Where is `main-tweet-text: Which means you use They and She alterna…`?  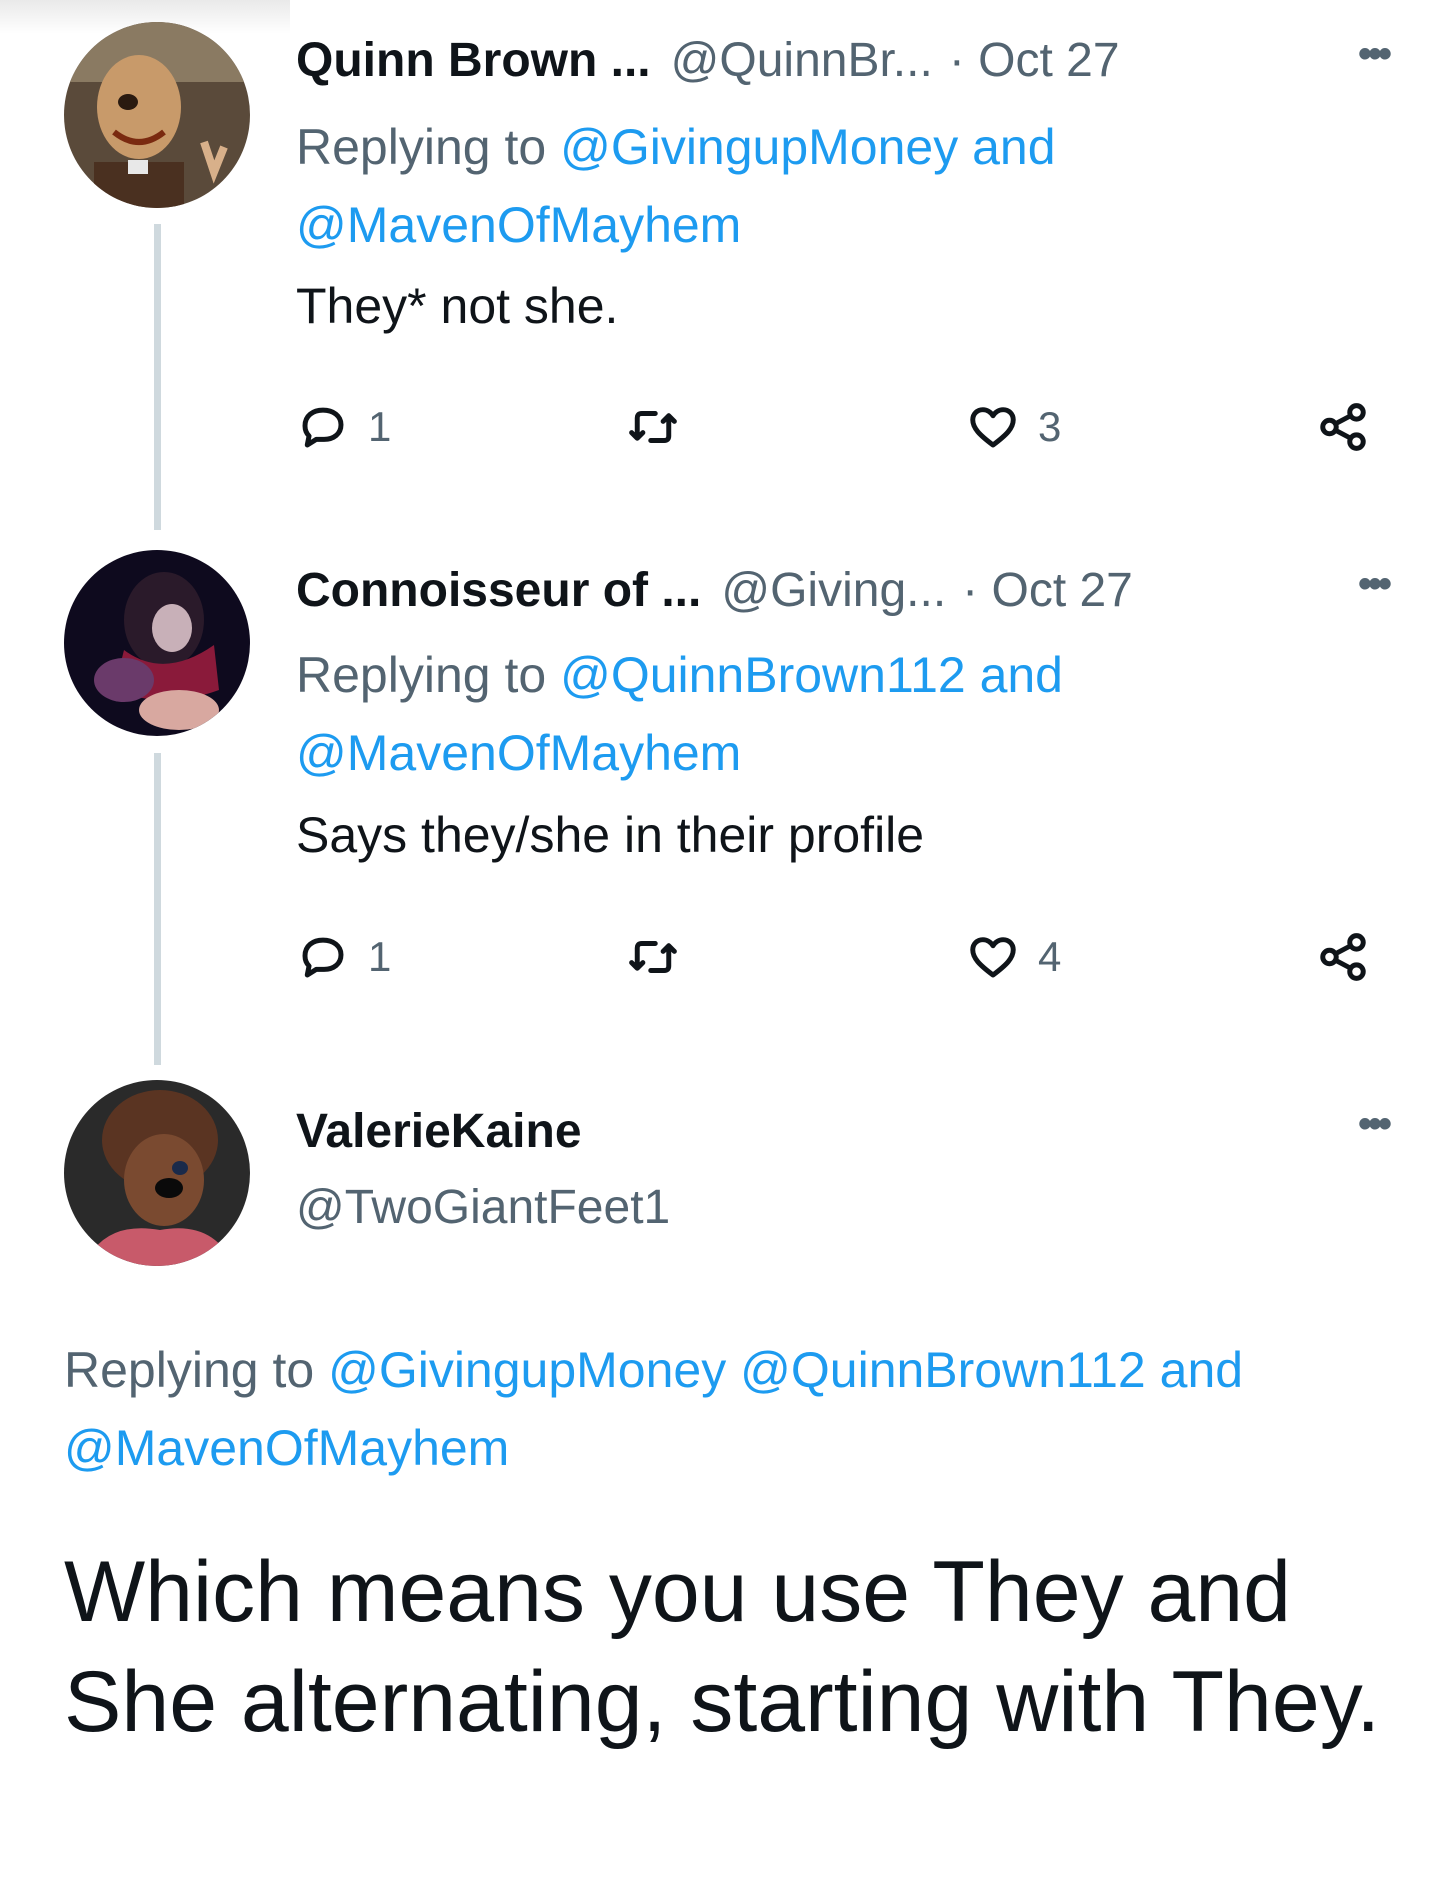 main-tweet-text: Which means you use They and She alterna… is located at coordinates (722, 1647).